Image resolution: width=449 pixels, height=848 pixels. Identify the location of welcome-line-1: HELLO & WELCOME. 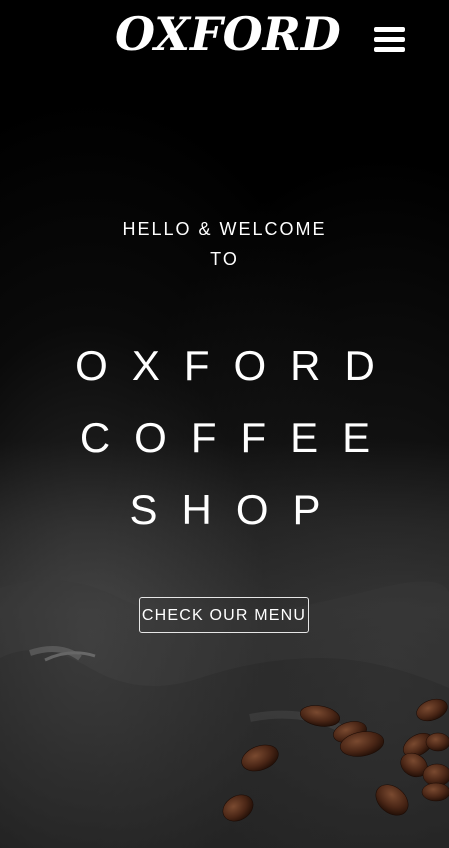
(224, 229).